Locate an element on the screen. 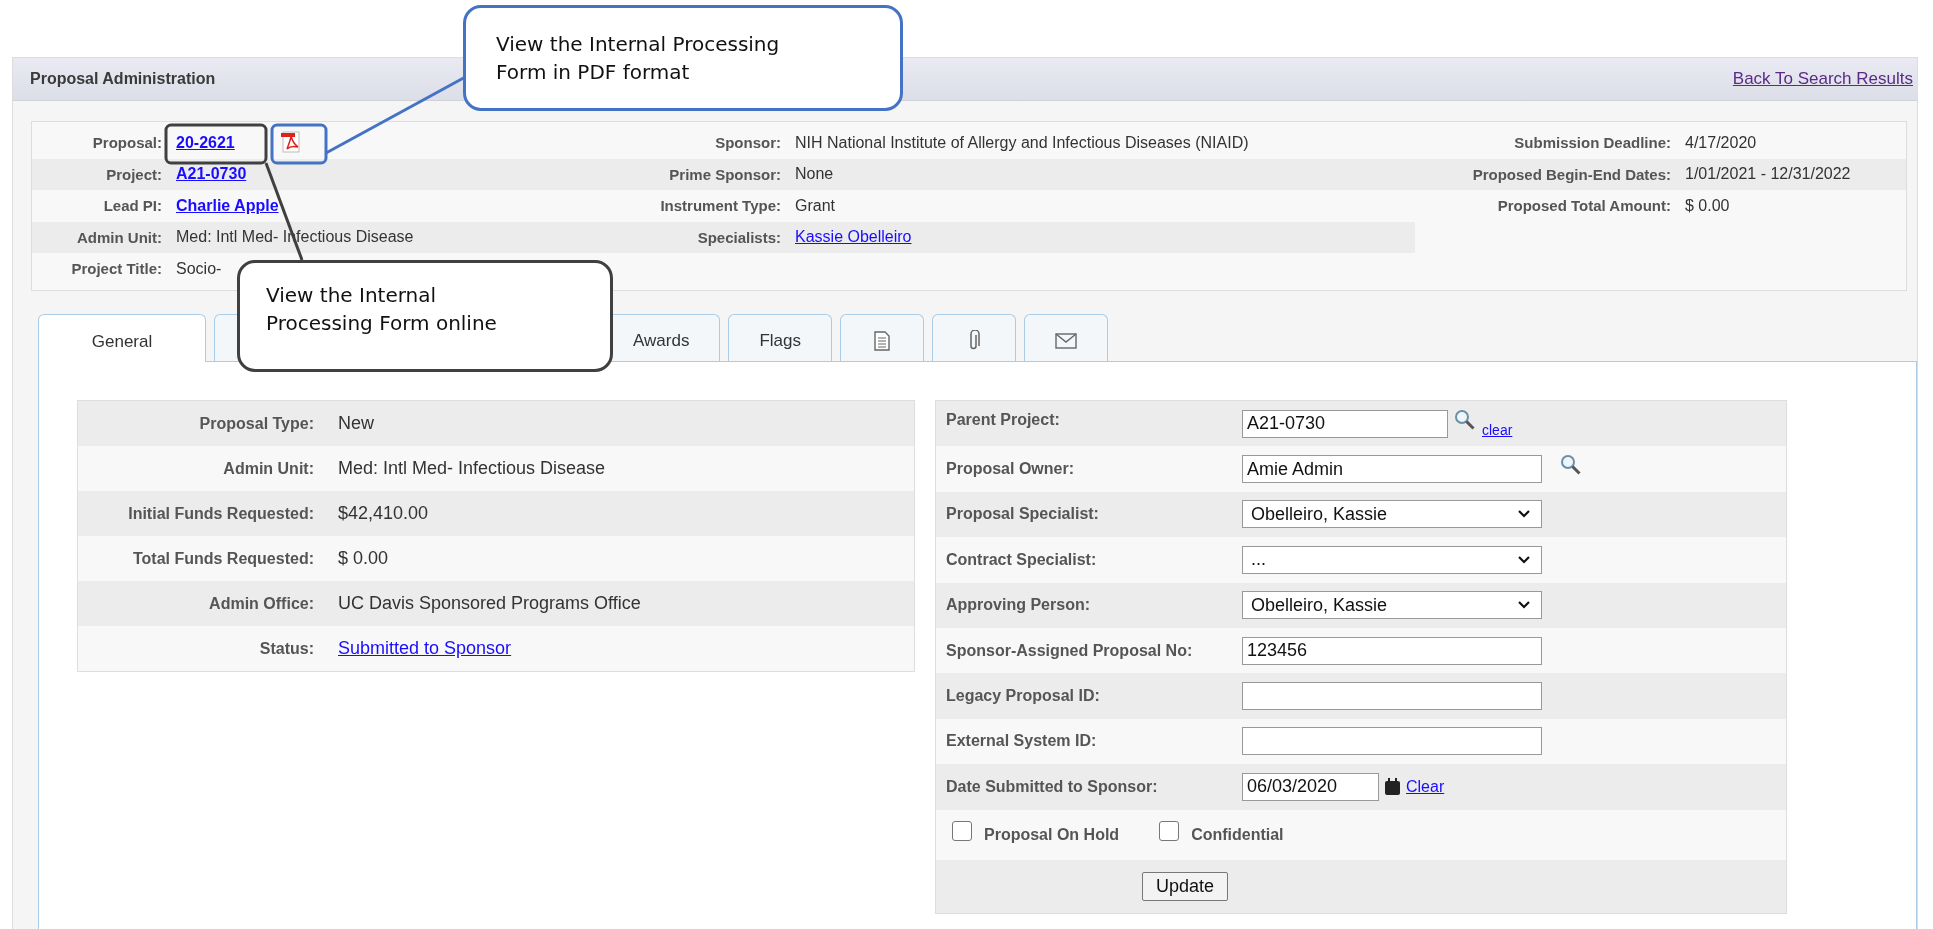 This screenshot has width=1933, height=929. field-label: Proposal: is located at coordinates (127, 143).